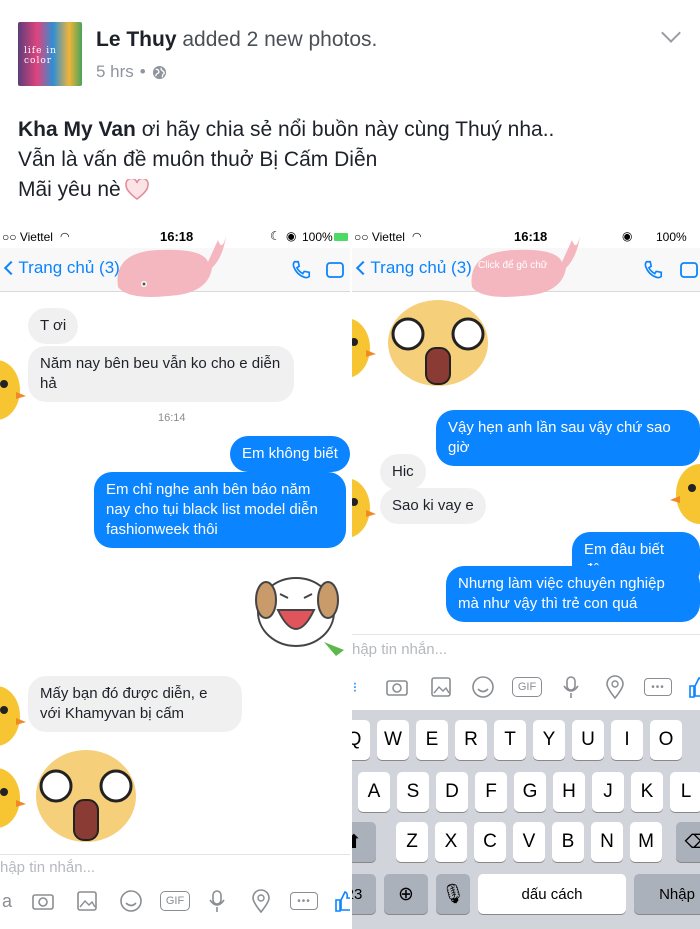  I want to click on moon-icon: ☾, so click(275, 236).